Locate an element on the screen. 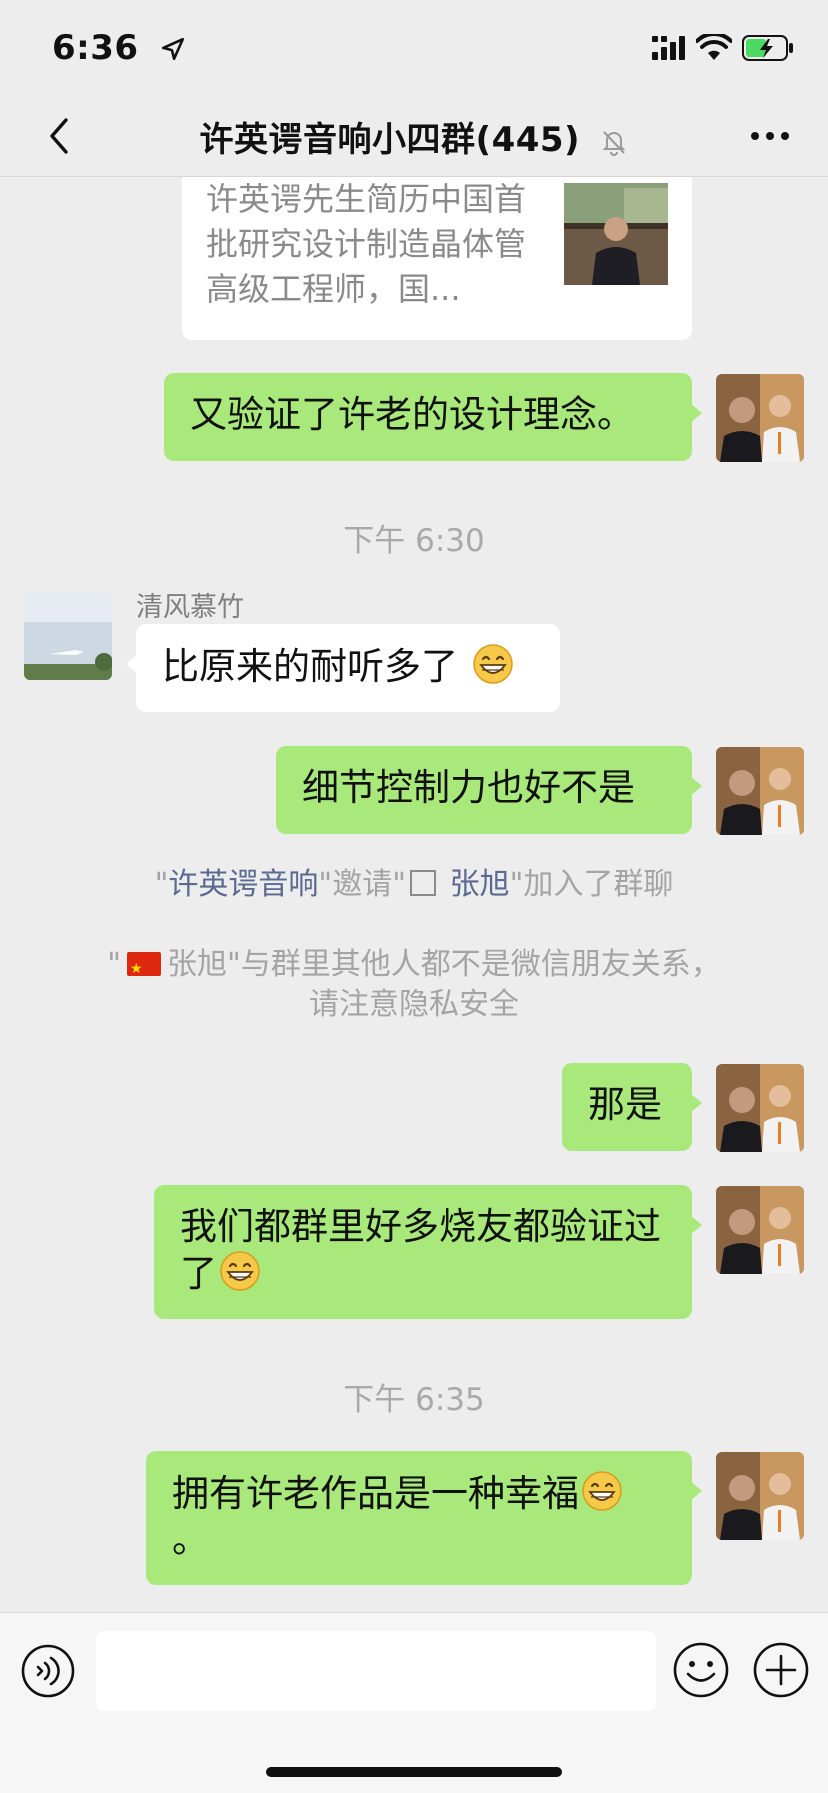 This screenshot has height=1793, width=828. incoming-message: 比原来的耐听多了 is located at coordinates (343, 668).